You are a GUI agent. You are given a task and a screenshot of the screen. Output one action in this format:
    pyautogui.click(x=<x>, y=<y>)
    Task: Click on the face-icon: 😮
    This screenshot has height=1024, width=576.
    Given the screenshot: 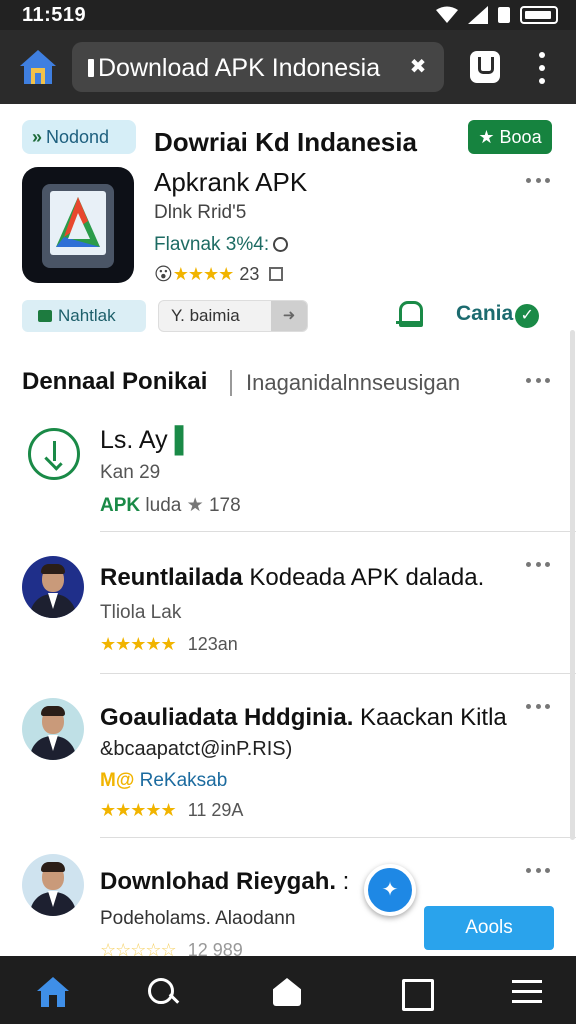 What is the action you would take?
    pyautogui.click(x=163, y=274)
    